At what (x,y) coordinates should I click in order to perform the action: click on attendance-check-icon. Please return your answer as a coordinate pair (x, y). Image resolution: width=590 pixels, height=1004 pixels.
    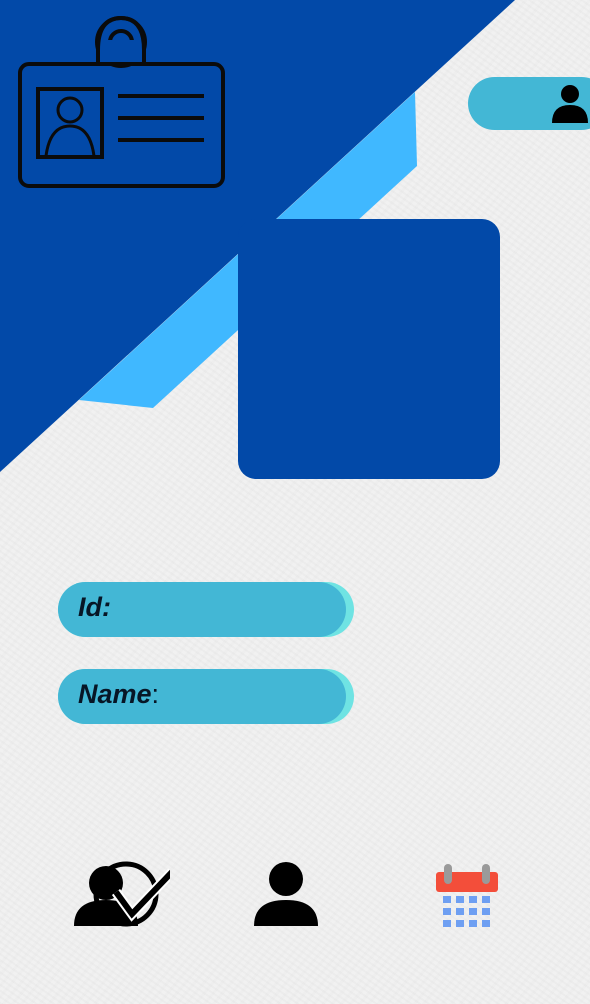
    Looking at the image, I should click on (120, 896).